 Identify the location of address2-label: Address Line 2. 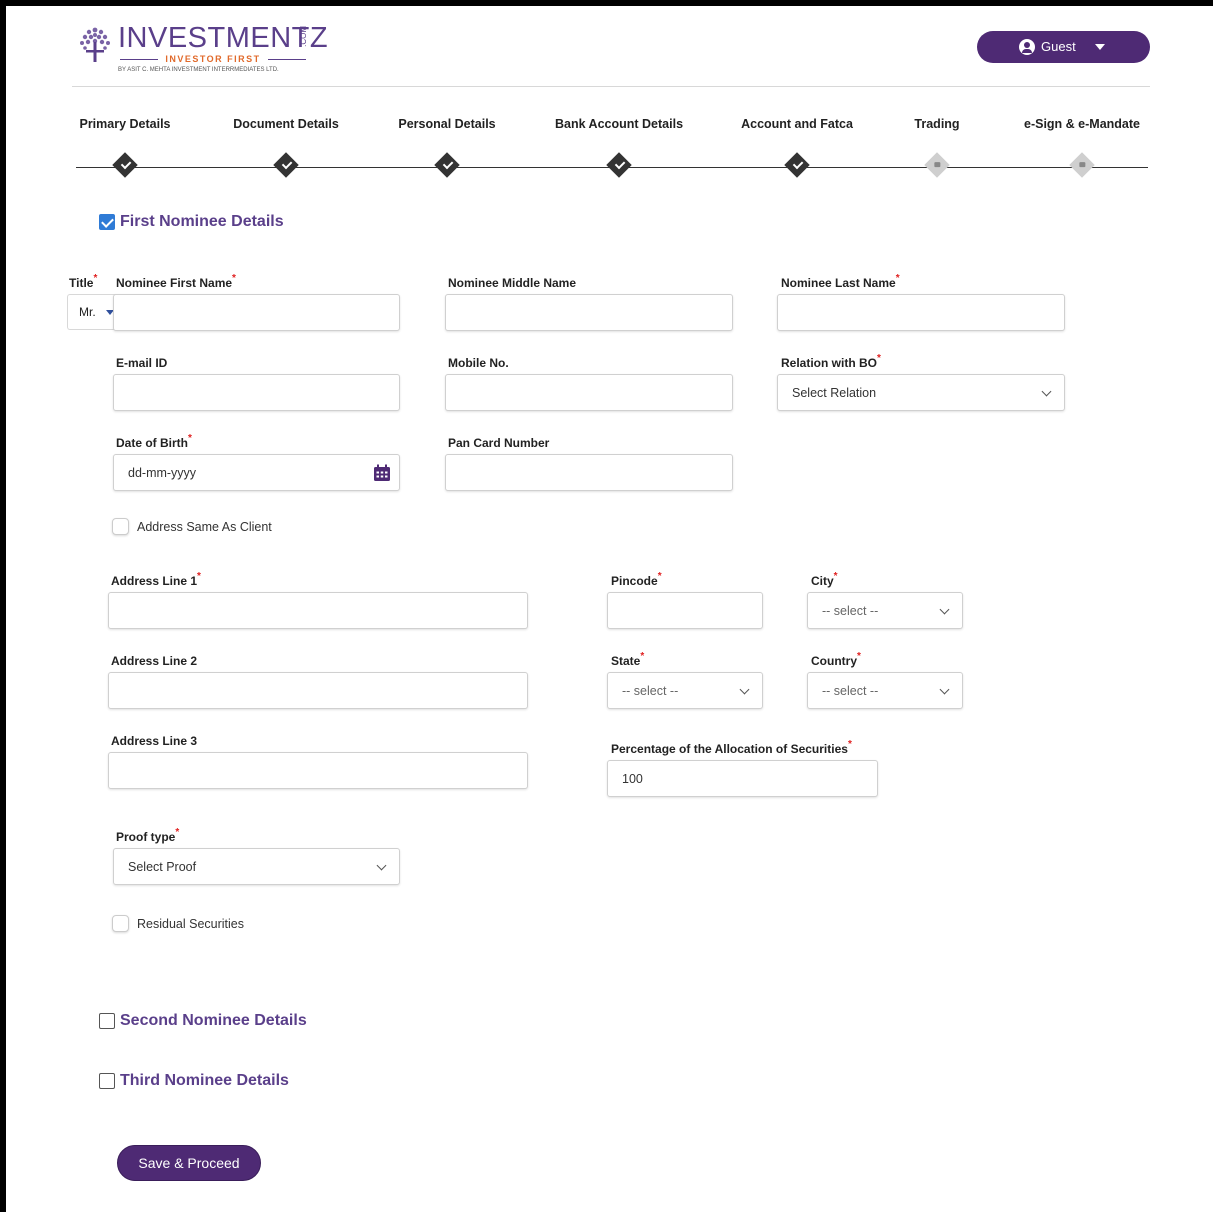
(154, 661).